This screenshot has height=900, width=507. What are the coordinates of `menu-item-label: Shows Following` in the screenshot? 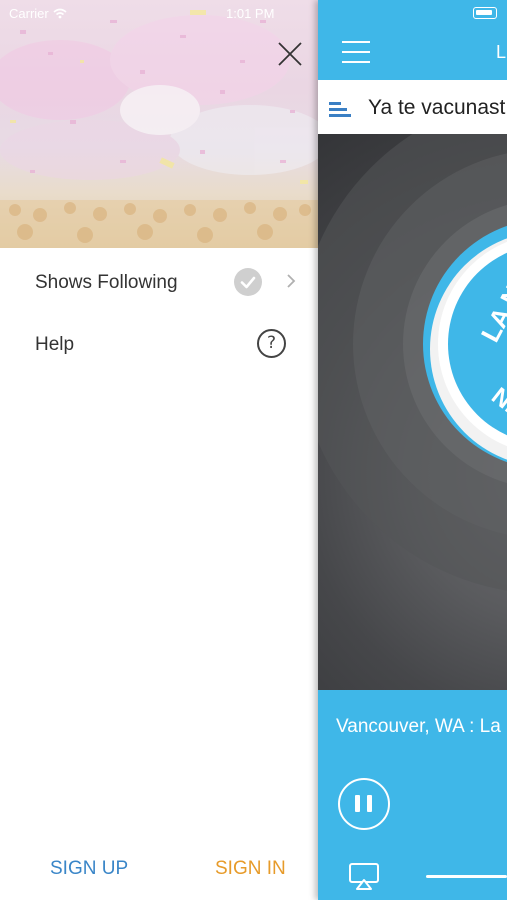 It's located at (106, 282).